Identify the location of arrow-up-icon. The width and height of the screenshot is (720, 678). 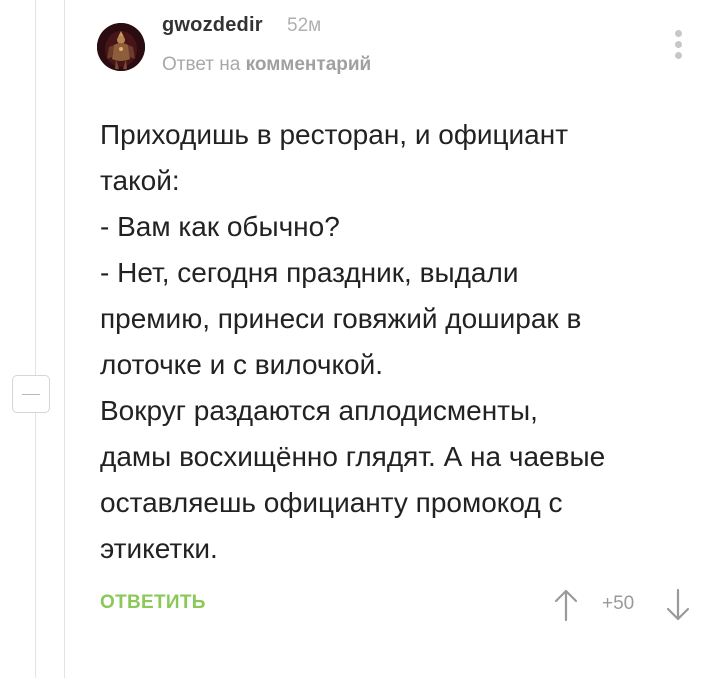
(566, 605).